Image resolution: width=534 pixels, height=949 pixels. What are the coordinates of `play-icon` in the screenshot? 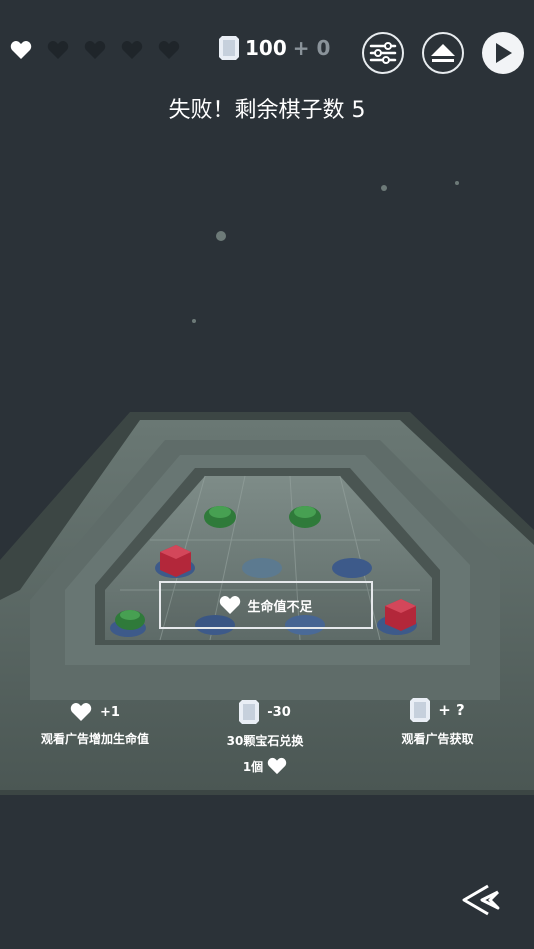 It's located at (504, 53).